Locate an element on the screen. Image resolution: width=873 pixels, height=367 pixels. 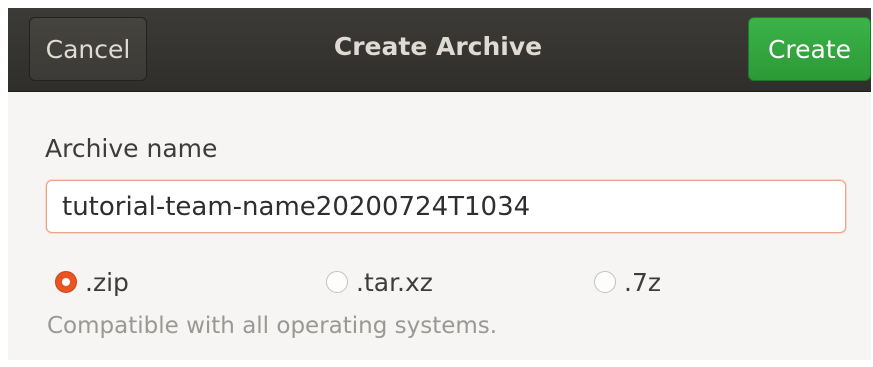
format-radio-zip: .zip is located at coordinates (92, 282).